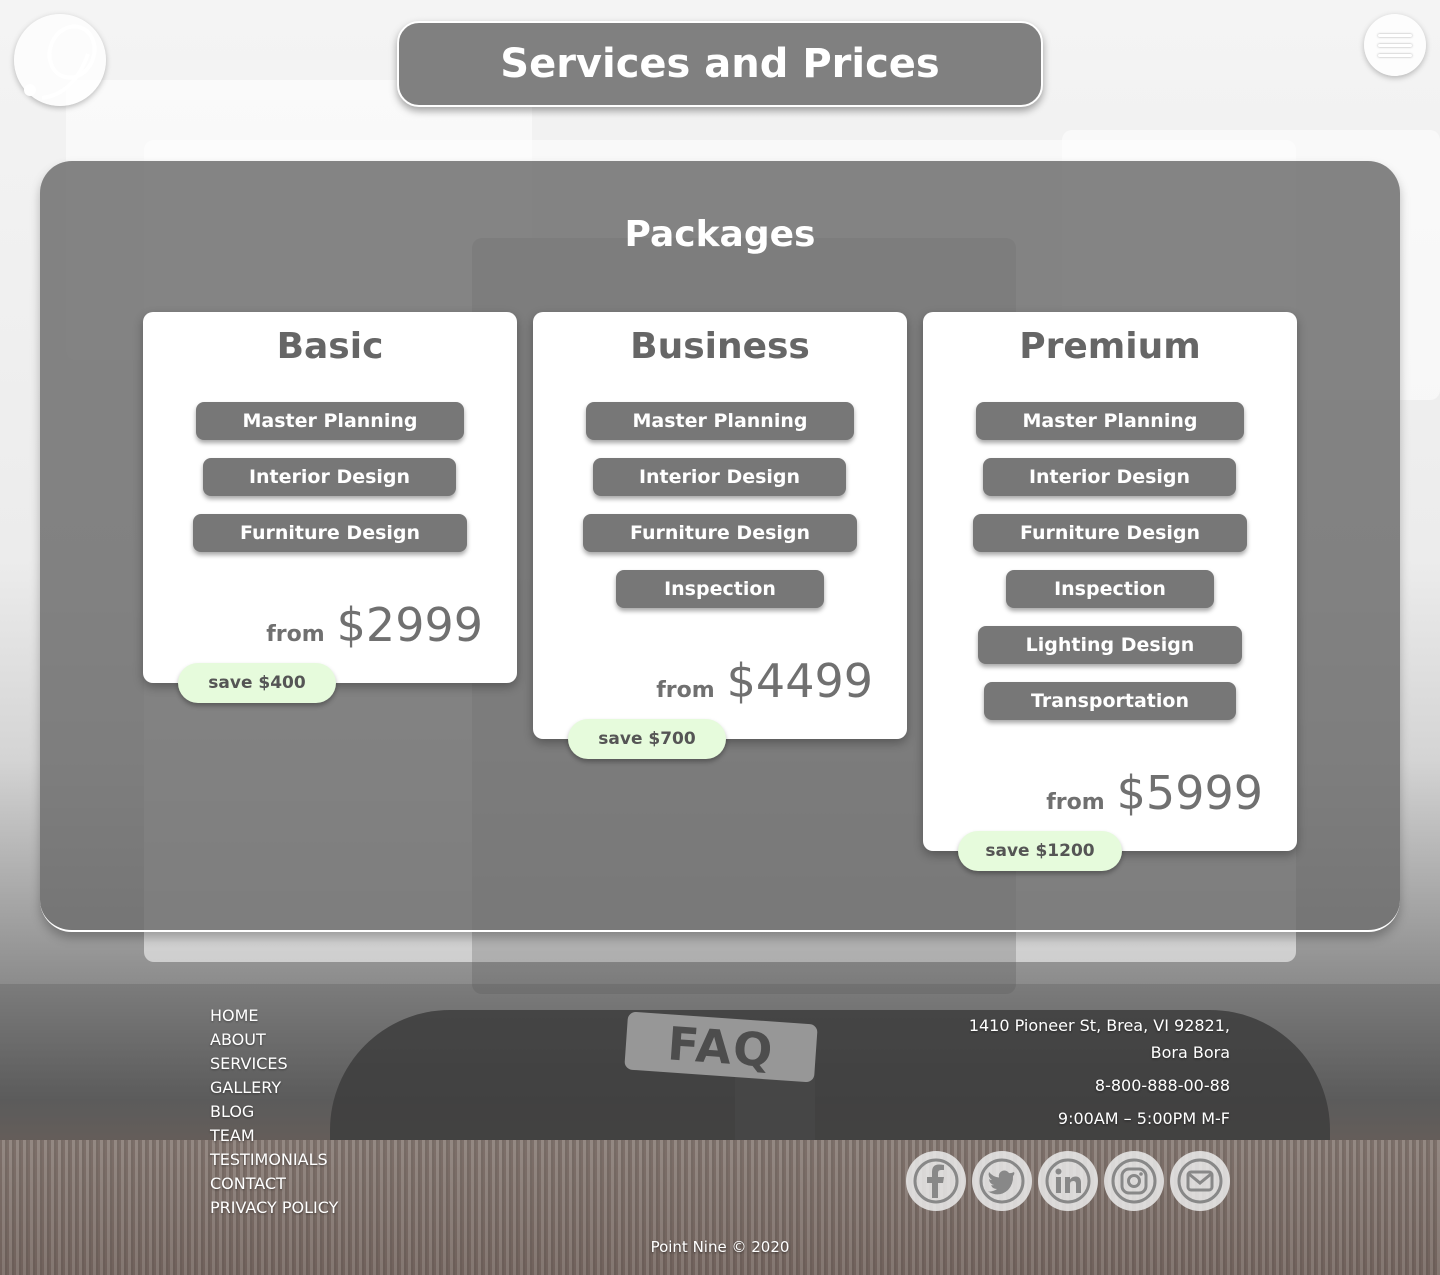  I want to click on footer-link-blog: BLOG, so click(274, 1112).